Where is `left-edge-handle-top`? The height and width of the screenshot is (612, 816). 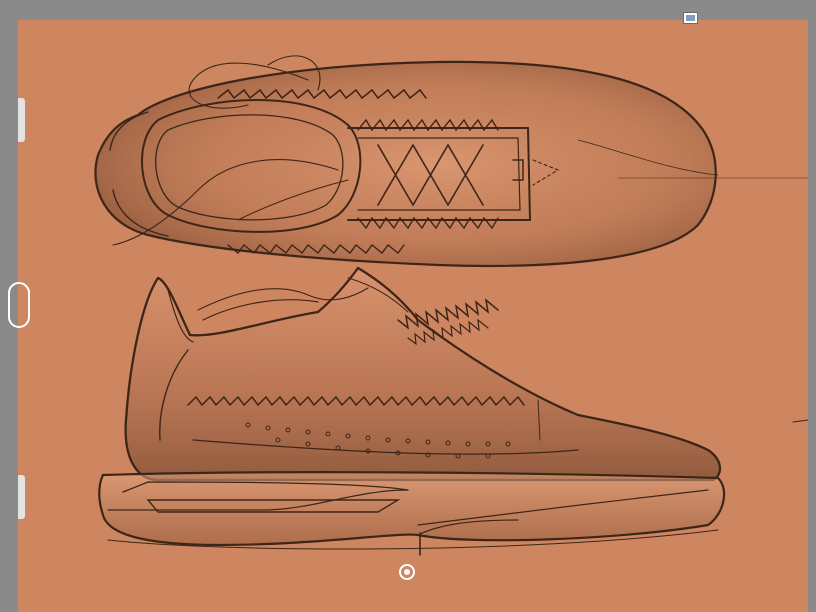
left-edge-handle-top is located at coordinates (21, 120).